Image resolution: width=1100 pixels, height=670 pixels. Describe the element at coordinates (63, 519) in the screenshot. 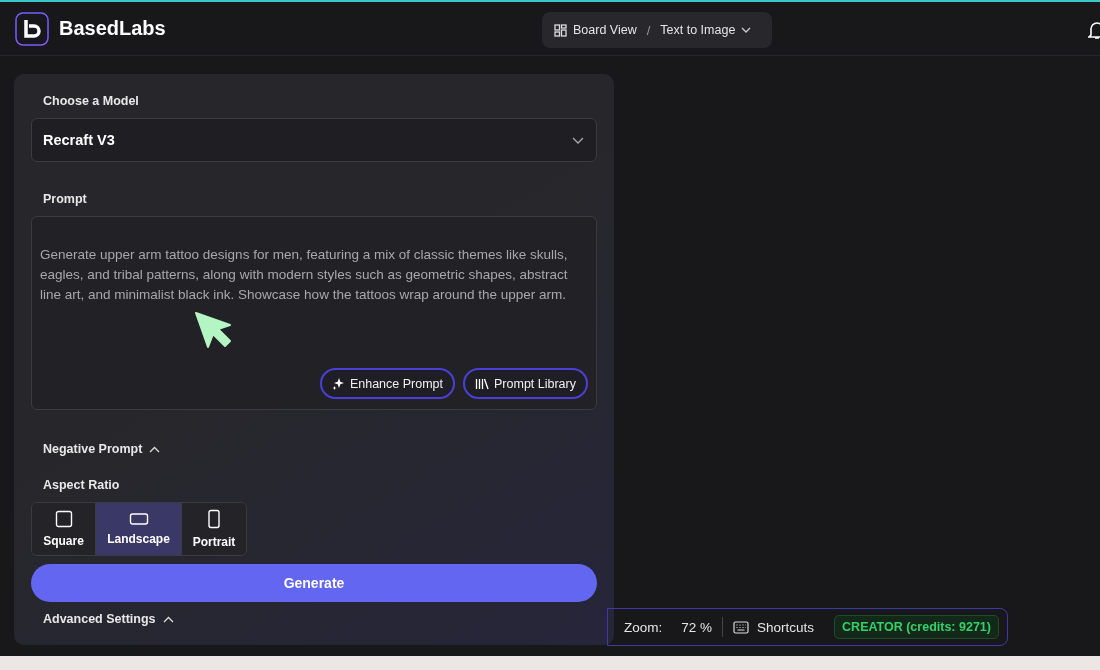

I see `square-icon` at that location.